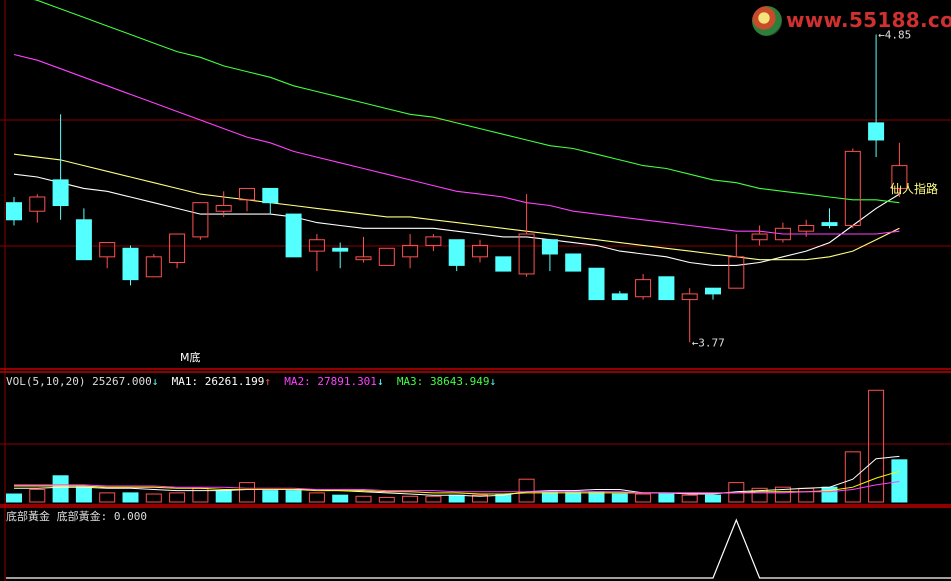 The image size is (951, 581). I want to click on ma1-arrow: ↑, so click(267, 381).